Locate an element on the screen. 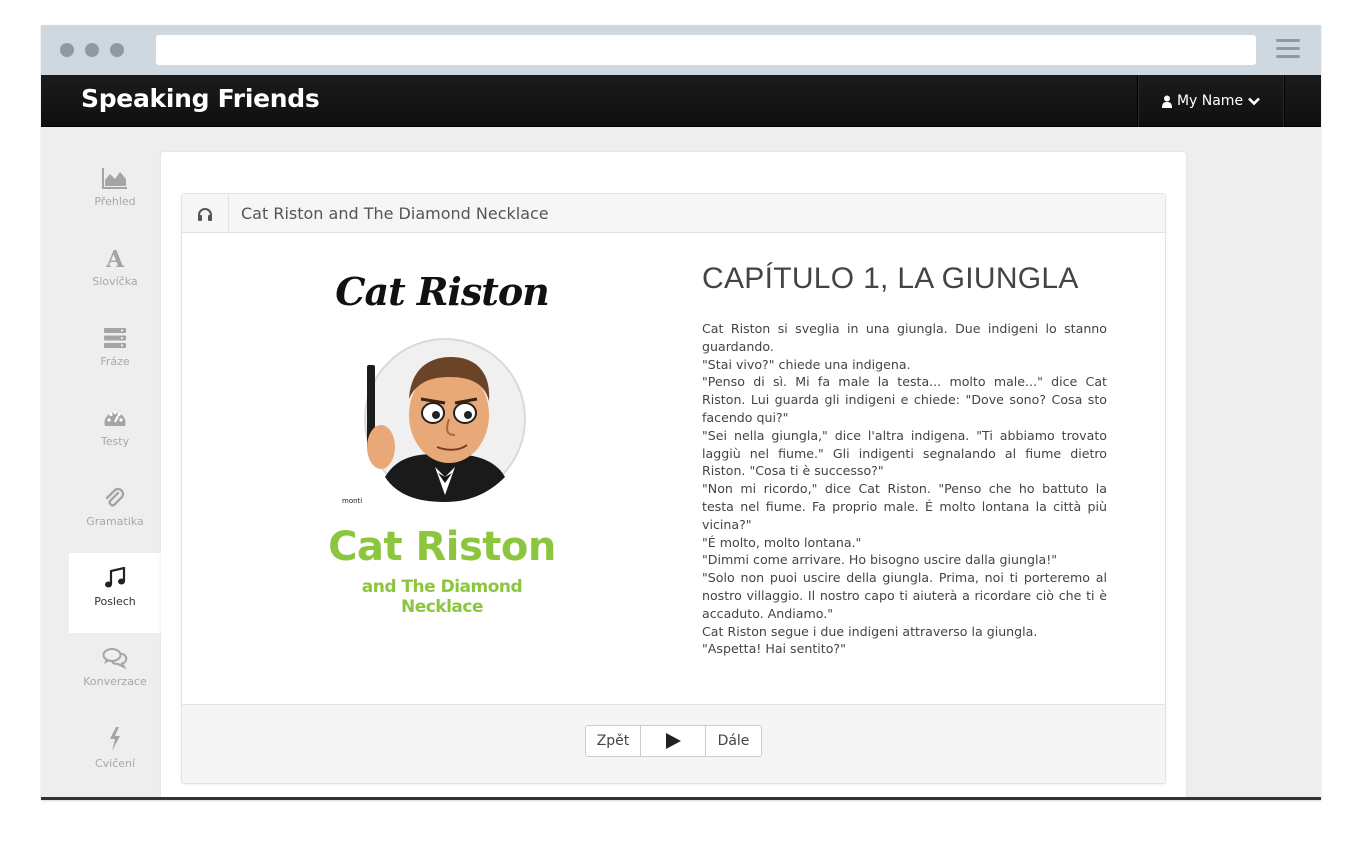  chapter-heading: CAPÍTULO 1, LA GIUNGLA is located at coordinates (890, 278).